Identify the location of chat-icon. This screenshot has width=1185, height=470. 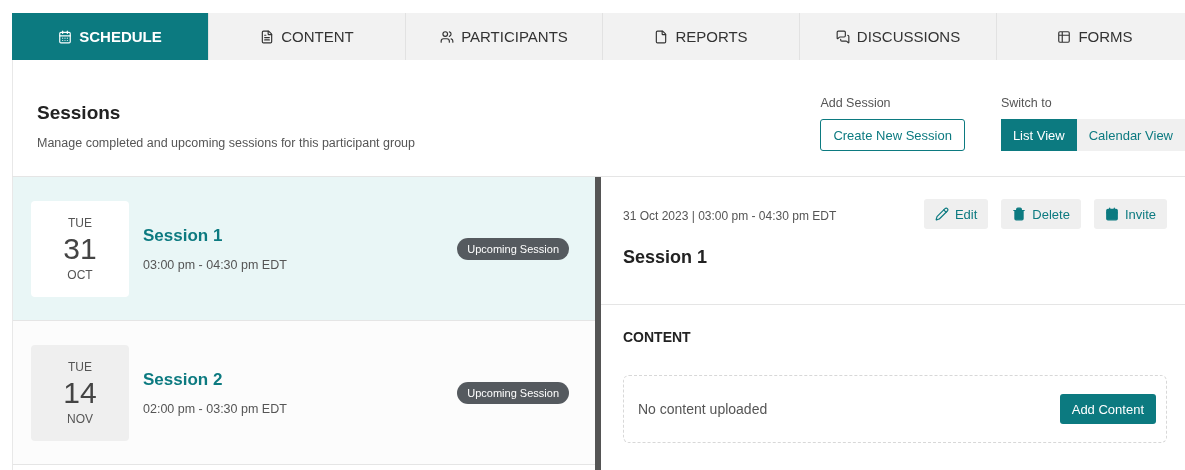
(842, 36).